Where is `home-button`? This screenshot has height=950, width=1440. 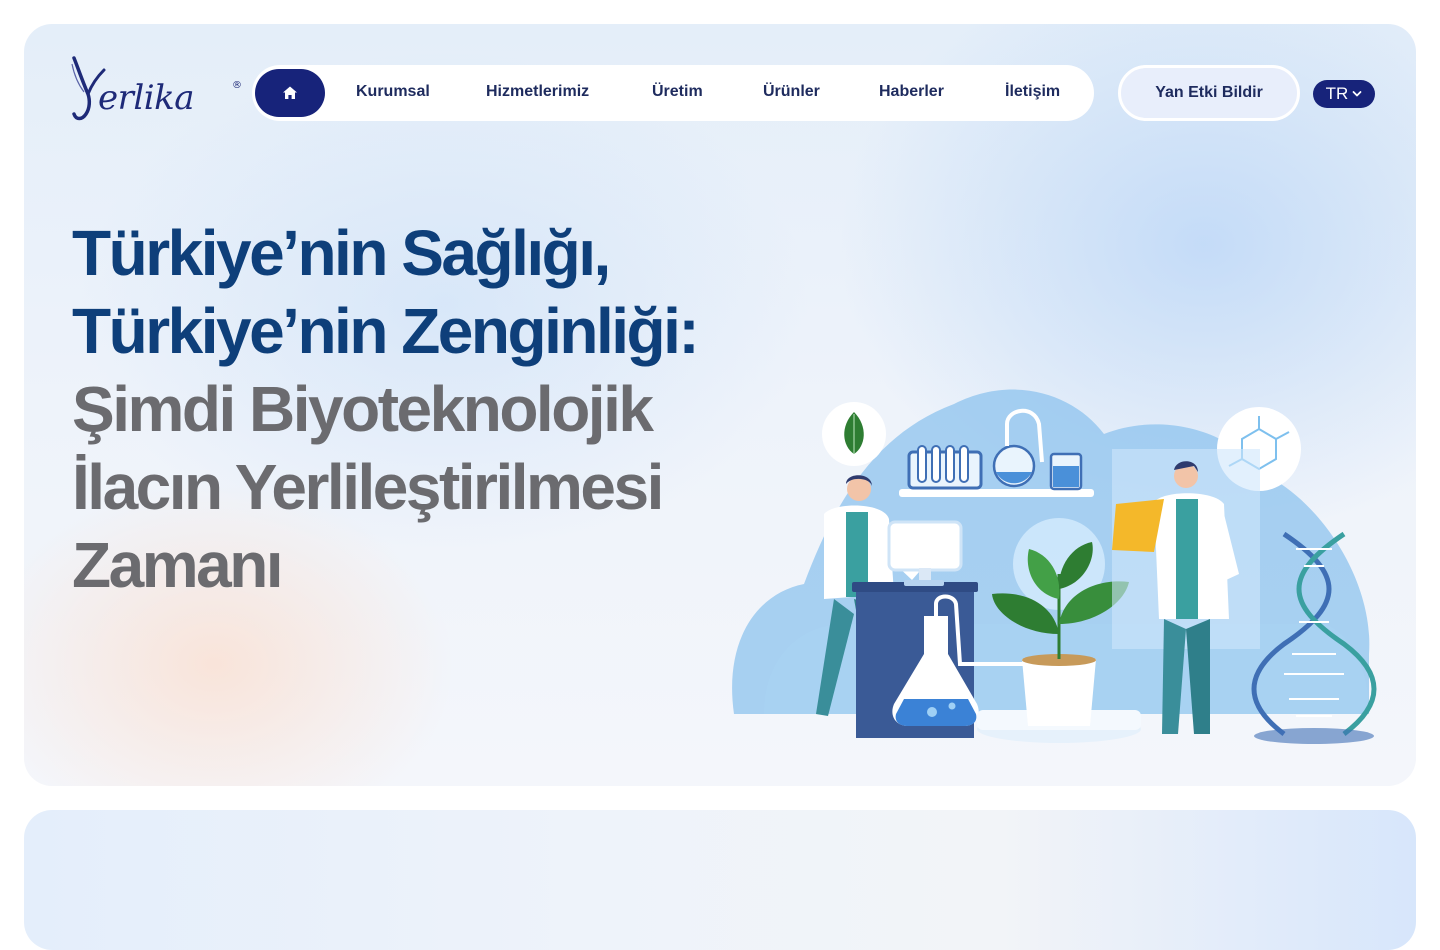 home-button is located at coordinates (290, 93).